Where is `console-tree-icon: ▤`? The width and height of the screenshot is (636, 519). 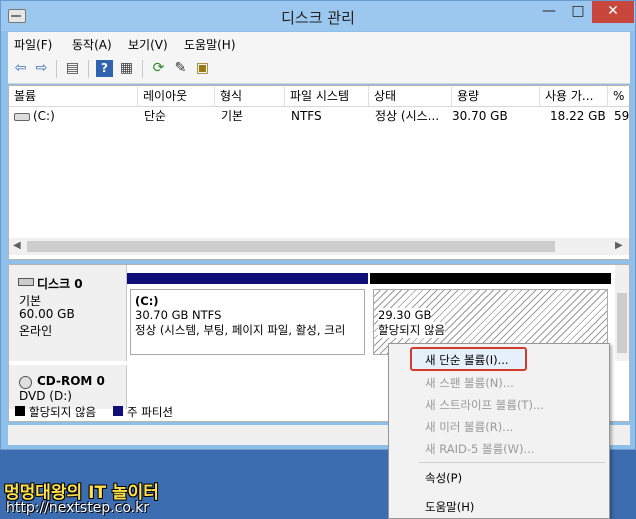 console-tree-icon: ▤ is located at coordinates (72, 68).